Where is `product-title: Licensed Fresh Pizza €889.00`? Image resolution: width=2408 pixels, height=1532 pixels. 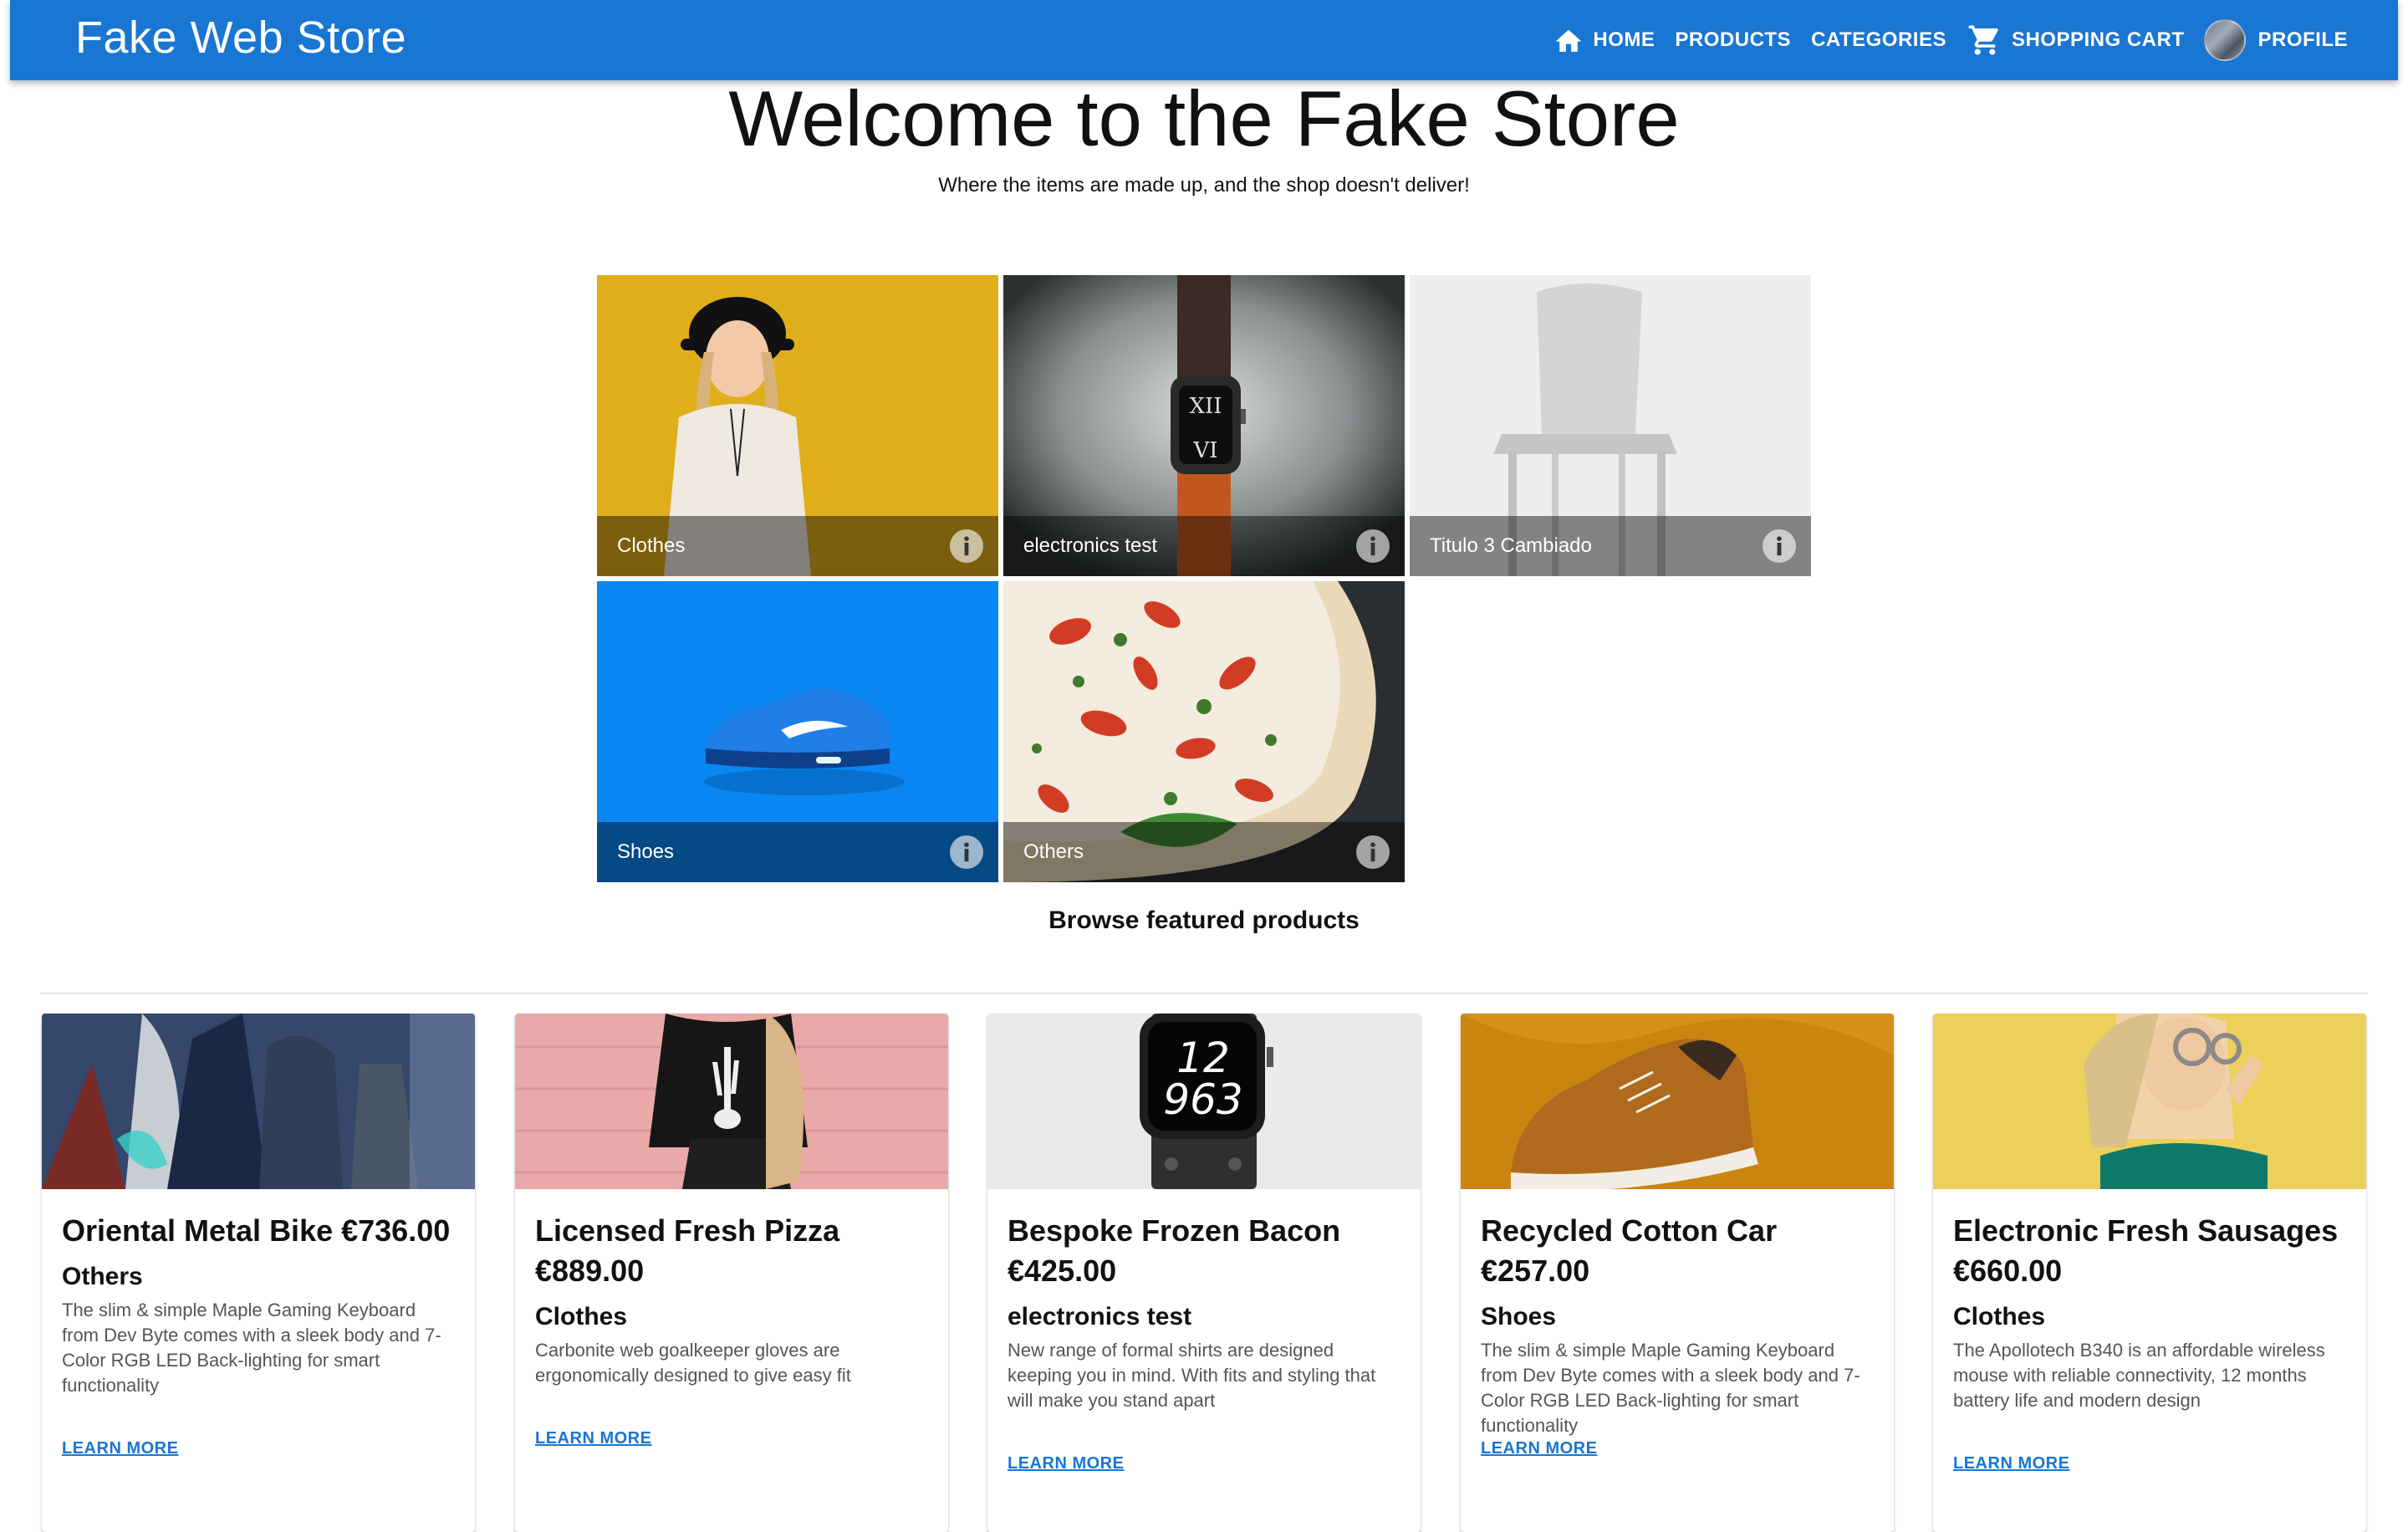
product-title: Licensed Fresh Pizza €889.00 is located at coordinates (688, 1250).